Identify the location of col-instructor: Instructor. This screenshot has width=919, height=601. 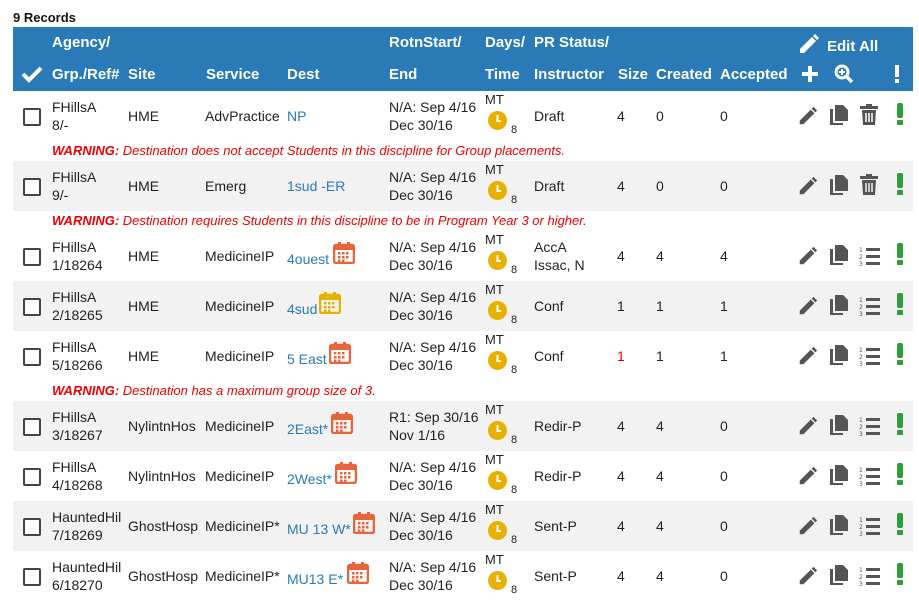
(569, 75).